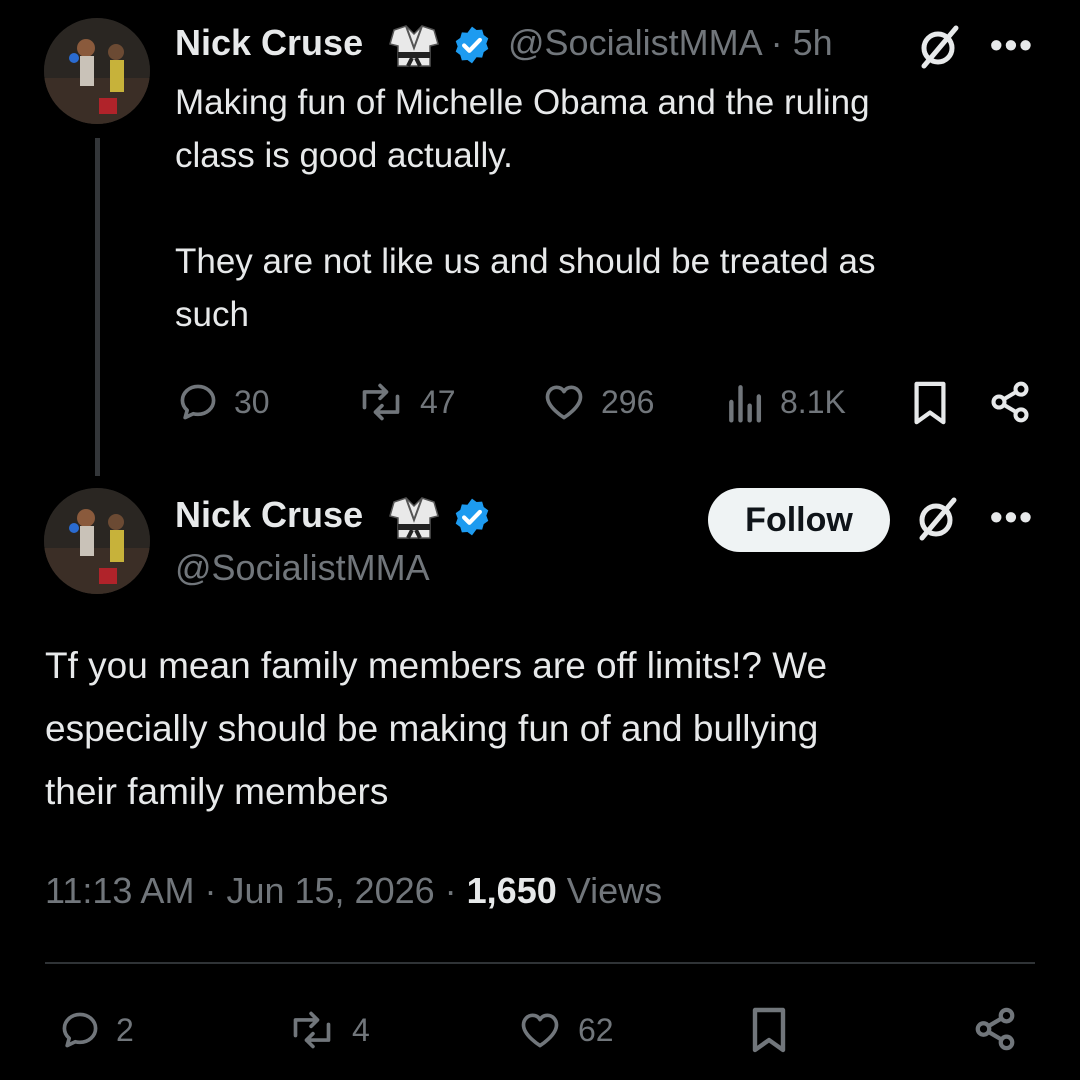 This screenshot has height=1080, width=1080. I want to click on view-count: 8.1K, so click(813, 401).